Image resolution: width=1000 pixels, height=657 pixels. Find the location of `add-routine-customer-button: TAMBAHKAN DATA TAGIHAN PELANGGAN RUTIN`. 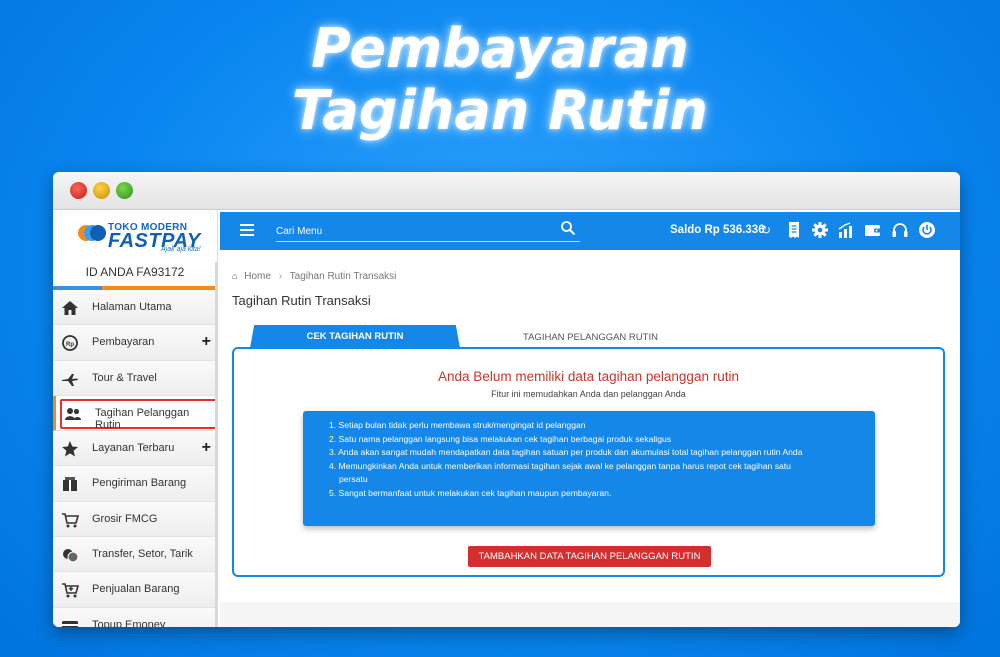

add-routine-customer-button: TAMBAHKAN DATA TAGIHAN PELANGGAN RUTIN is located at coordinates (589, 556).